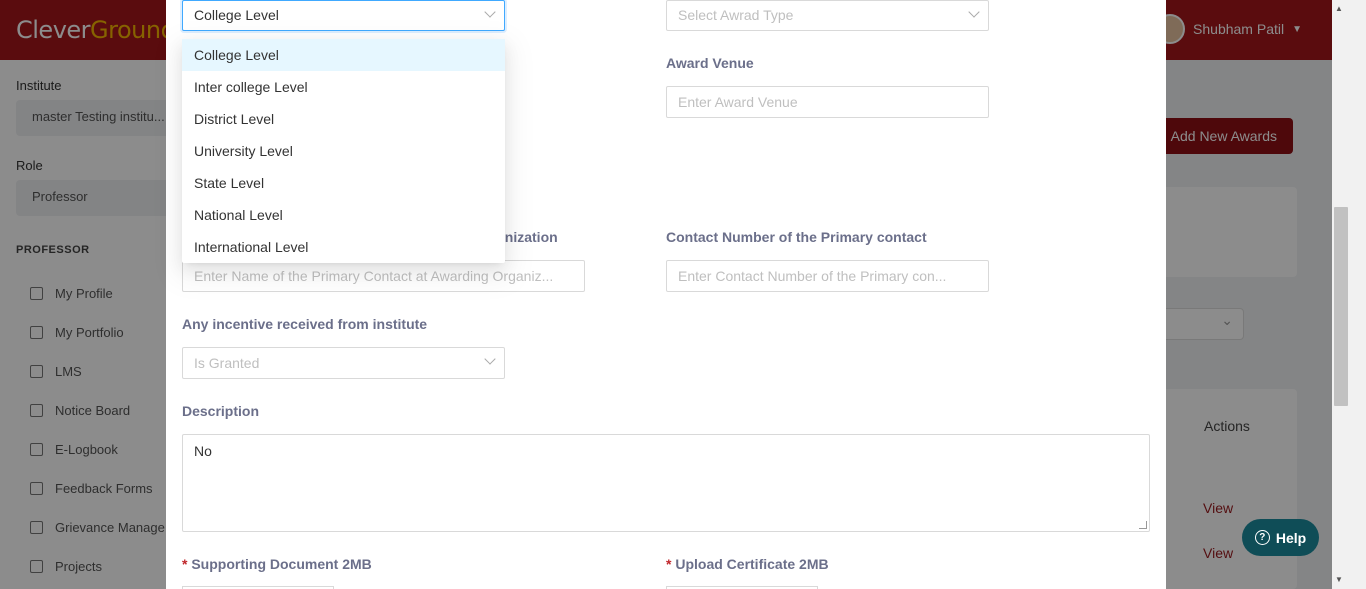 This screenshot has height=589, width=1366. I want to click on resize-handle-icon, so click(1143, 525).